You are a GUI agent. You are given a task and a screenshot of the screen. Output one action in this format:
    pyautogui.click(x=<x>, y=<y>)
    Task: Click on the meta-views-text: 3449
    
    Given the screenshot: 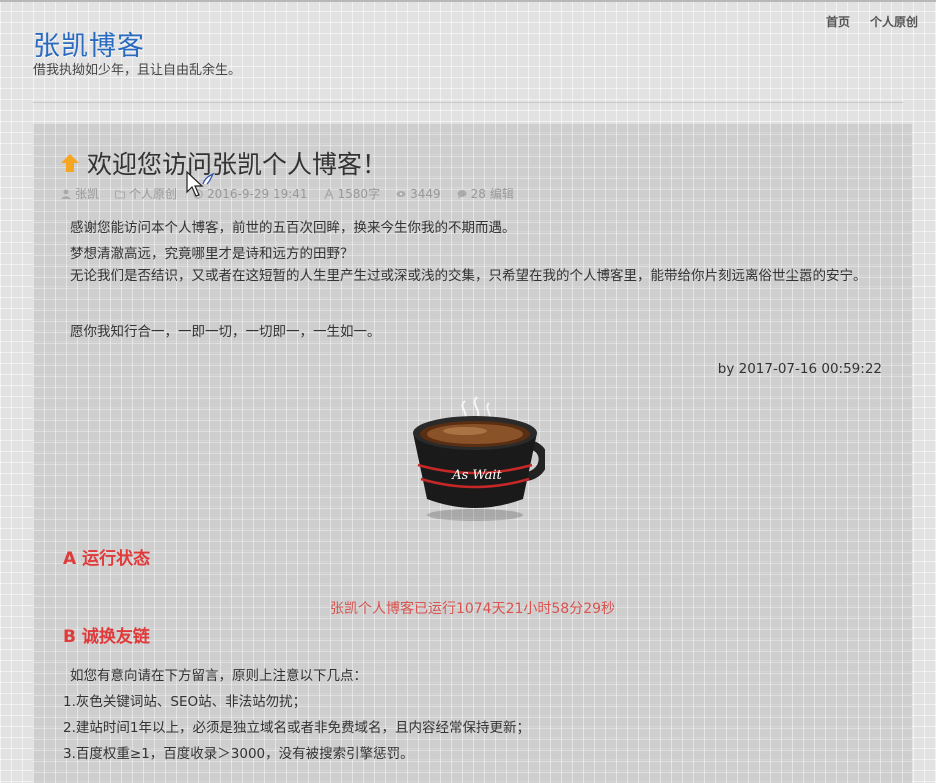 What is the action you would take?
    pyautogui.click(x=425, y=193)
    